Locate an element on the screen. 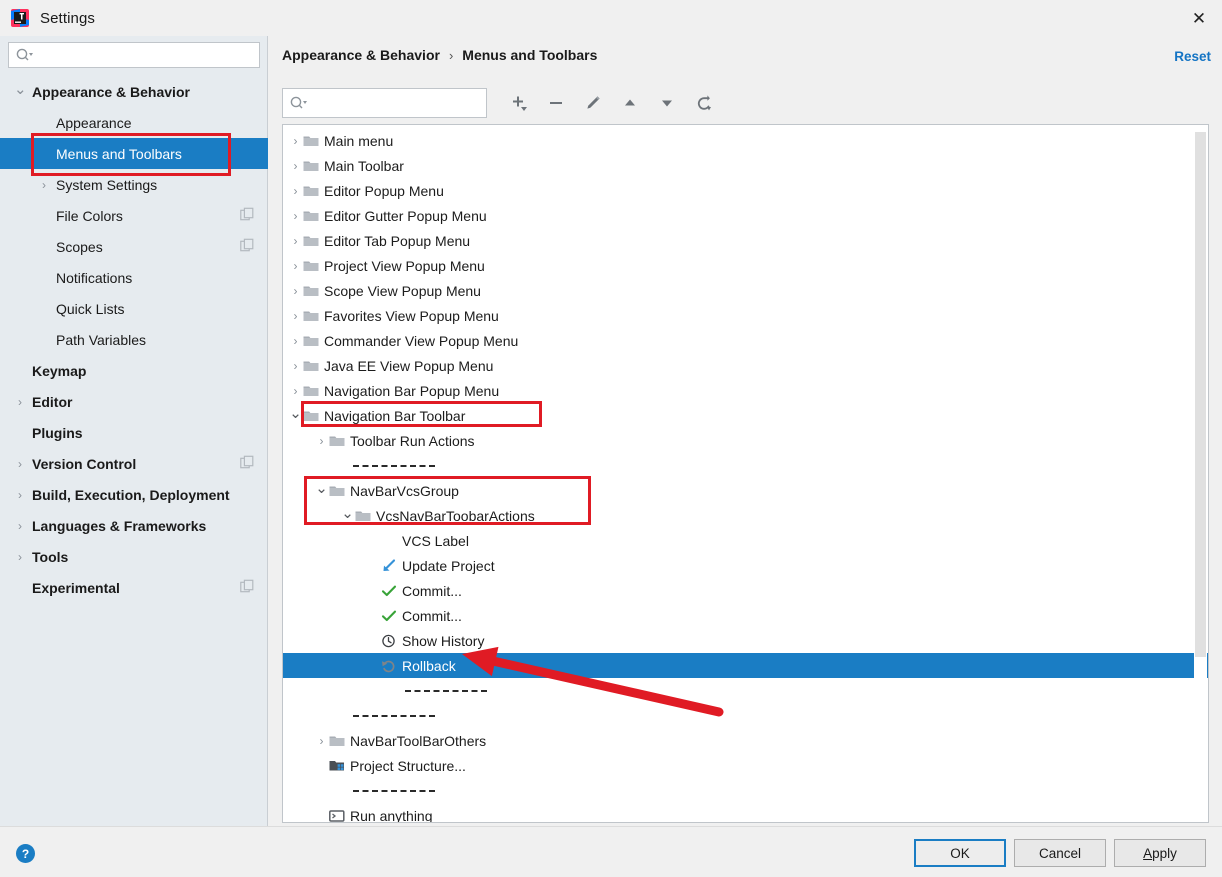 The width and height of the screenshot is (1222, 877). tree-row-run-anything: Run anything is located at coordinates (745, 813).